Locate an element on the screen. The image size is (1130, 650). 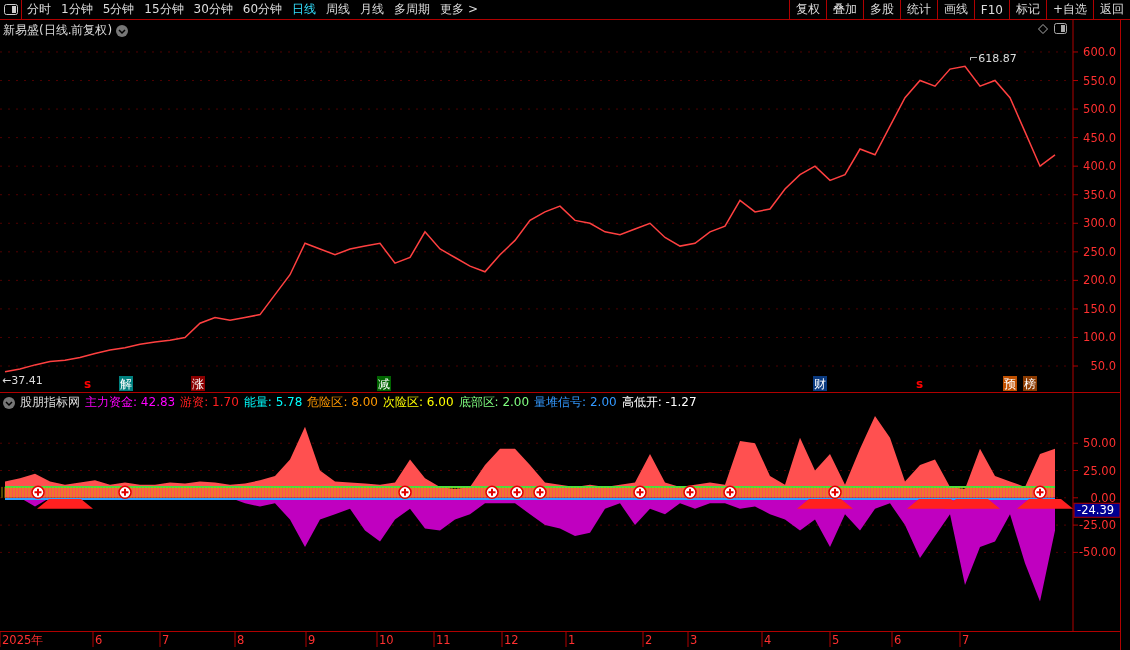
date-label: 3 is located at coordinates (694, 640).